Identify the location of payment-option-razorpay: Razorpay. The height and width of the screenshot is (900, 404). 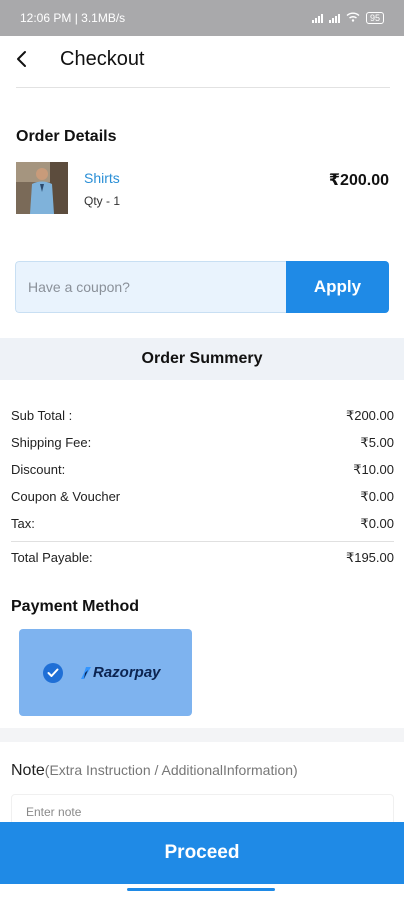
(105, 672).